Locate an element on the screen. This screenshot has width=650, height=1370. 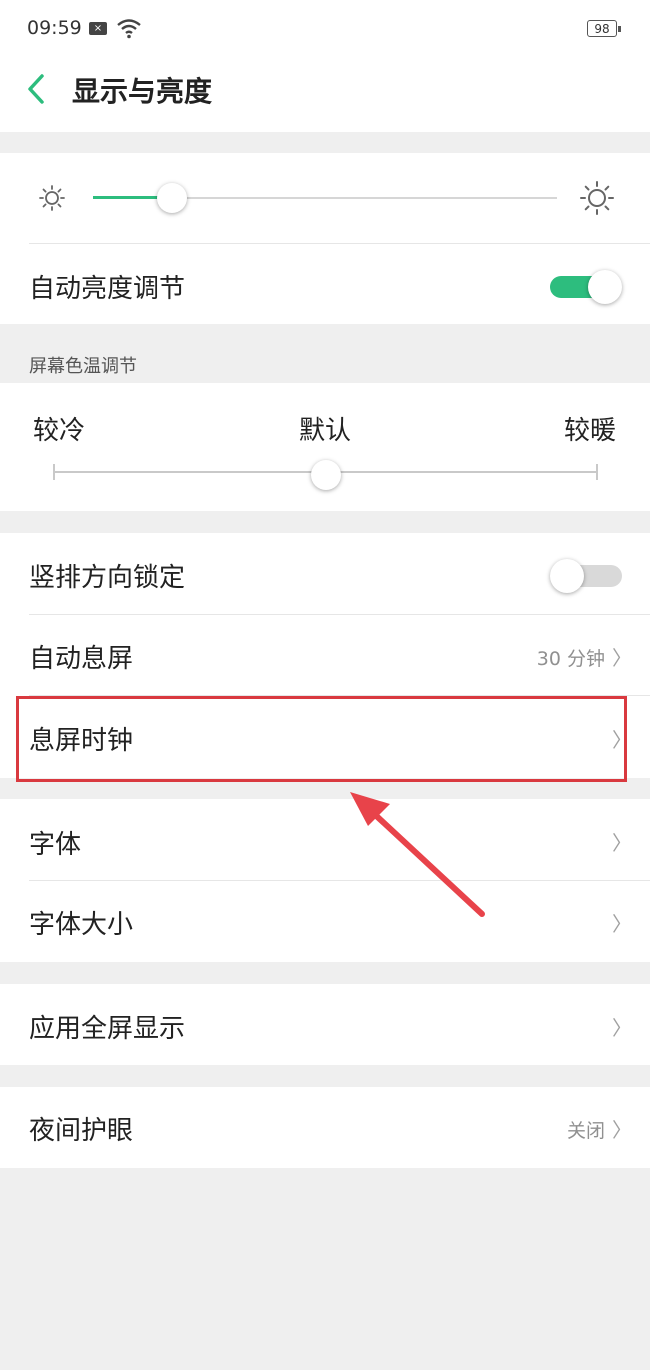
sun-small-icon is located at coordinates (52, 198).